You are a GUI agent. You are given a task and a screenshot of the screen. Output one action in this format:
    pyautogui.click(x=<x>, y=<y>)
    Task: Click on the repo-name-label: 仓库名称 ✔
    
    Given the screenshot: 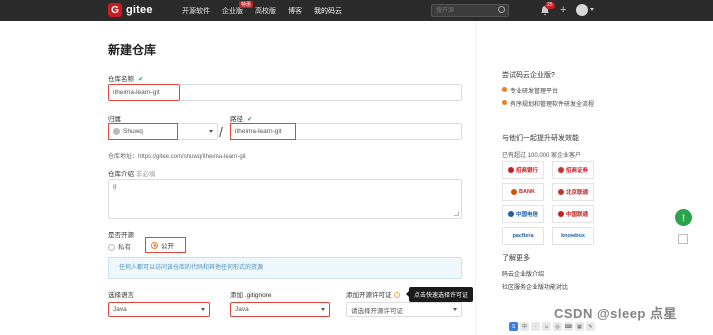 What is the action you would take?
    pyautogui.click(x=125, y=78)
    